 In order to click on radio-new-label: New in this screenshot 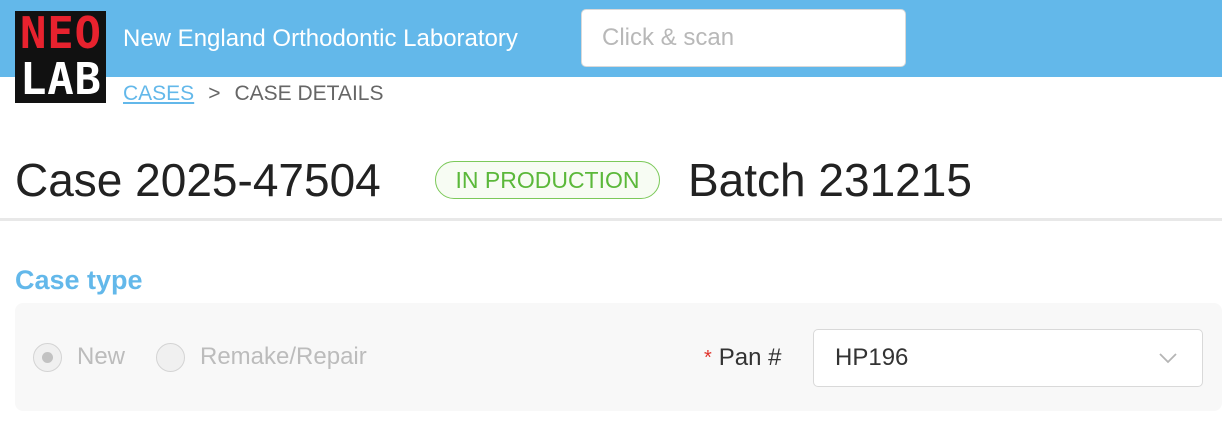, I will do `click(101, 356)`.